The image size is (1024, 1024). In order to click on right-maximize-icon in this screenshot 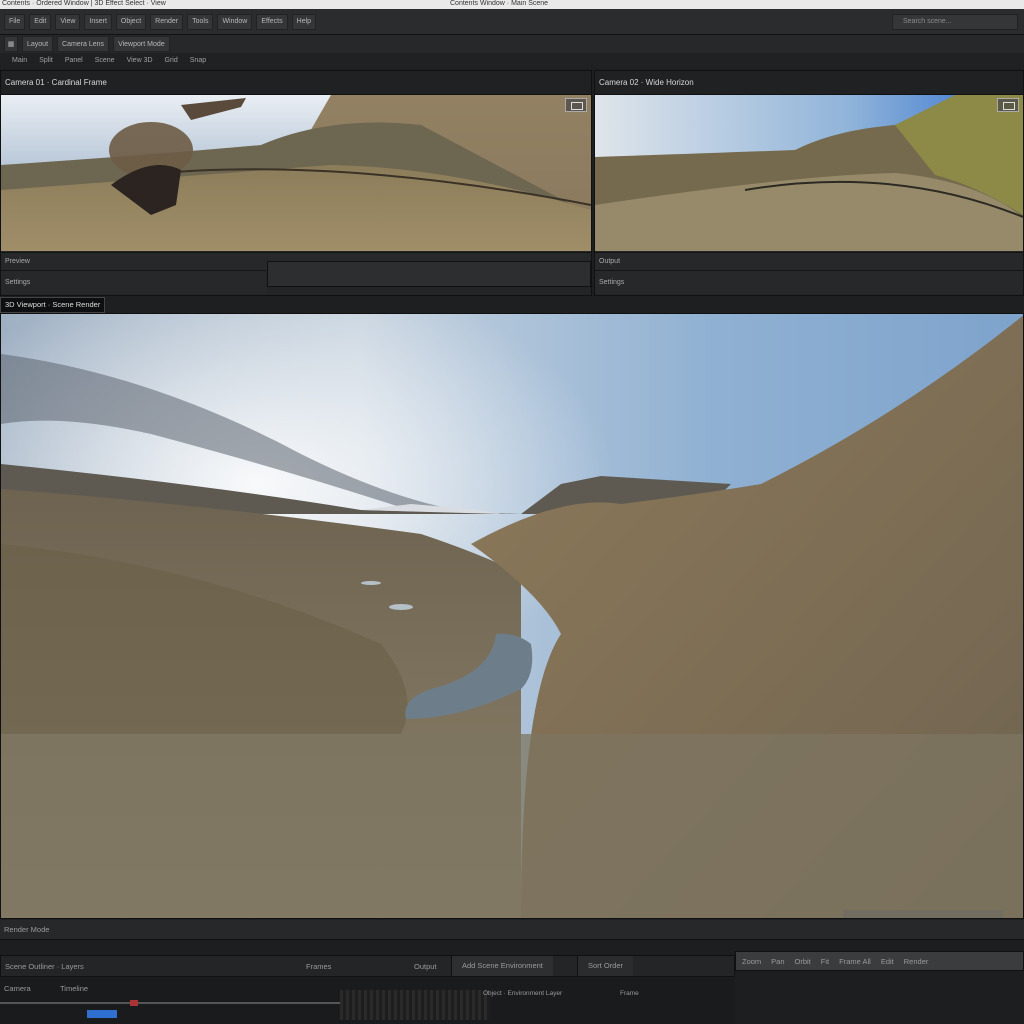, I will do `click(1008, 105)`.